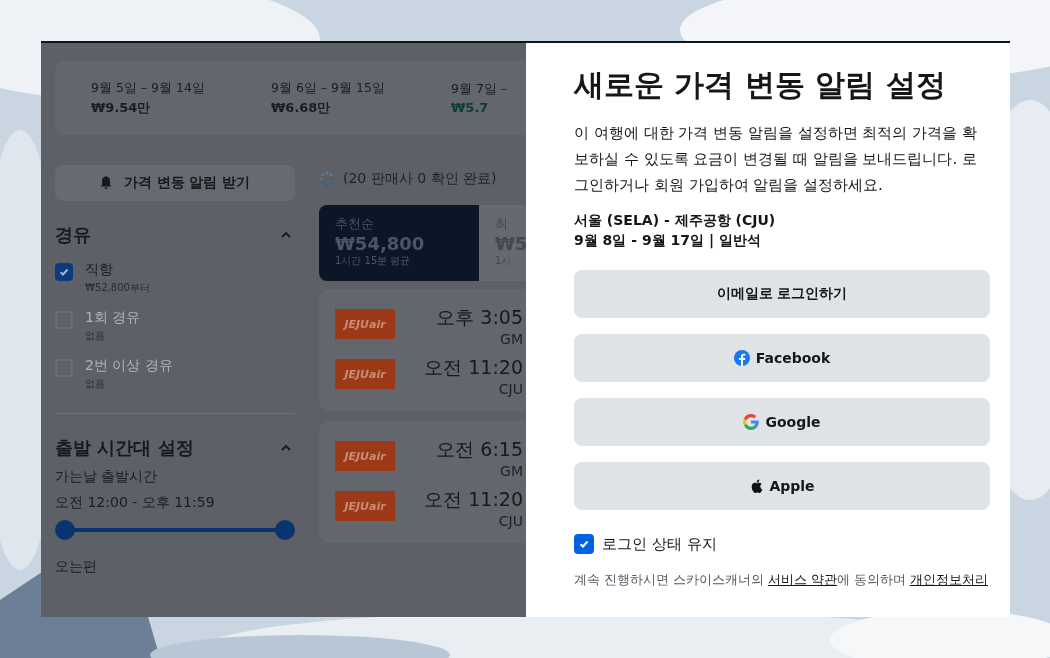 The image size is (1050, 658). What do you see at coordinates (135, 503) in the screenshot?
I see `time-range: 오전 12:00 - 오후 11:59` at bounding box center [135, 503].